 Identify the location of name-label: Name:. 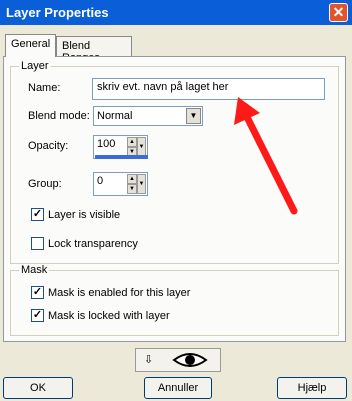
(44, 88).